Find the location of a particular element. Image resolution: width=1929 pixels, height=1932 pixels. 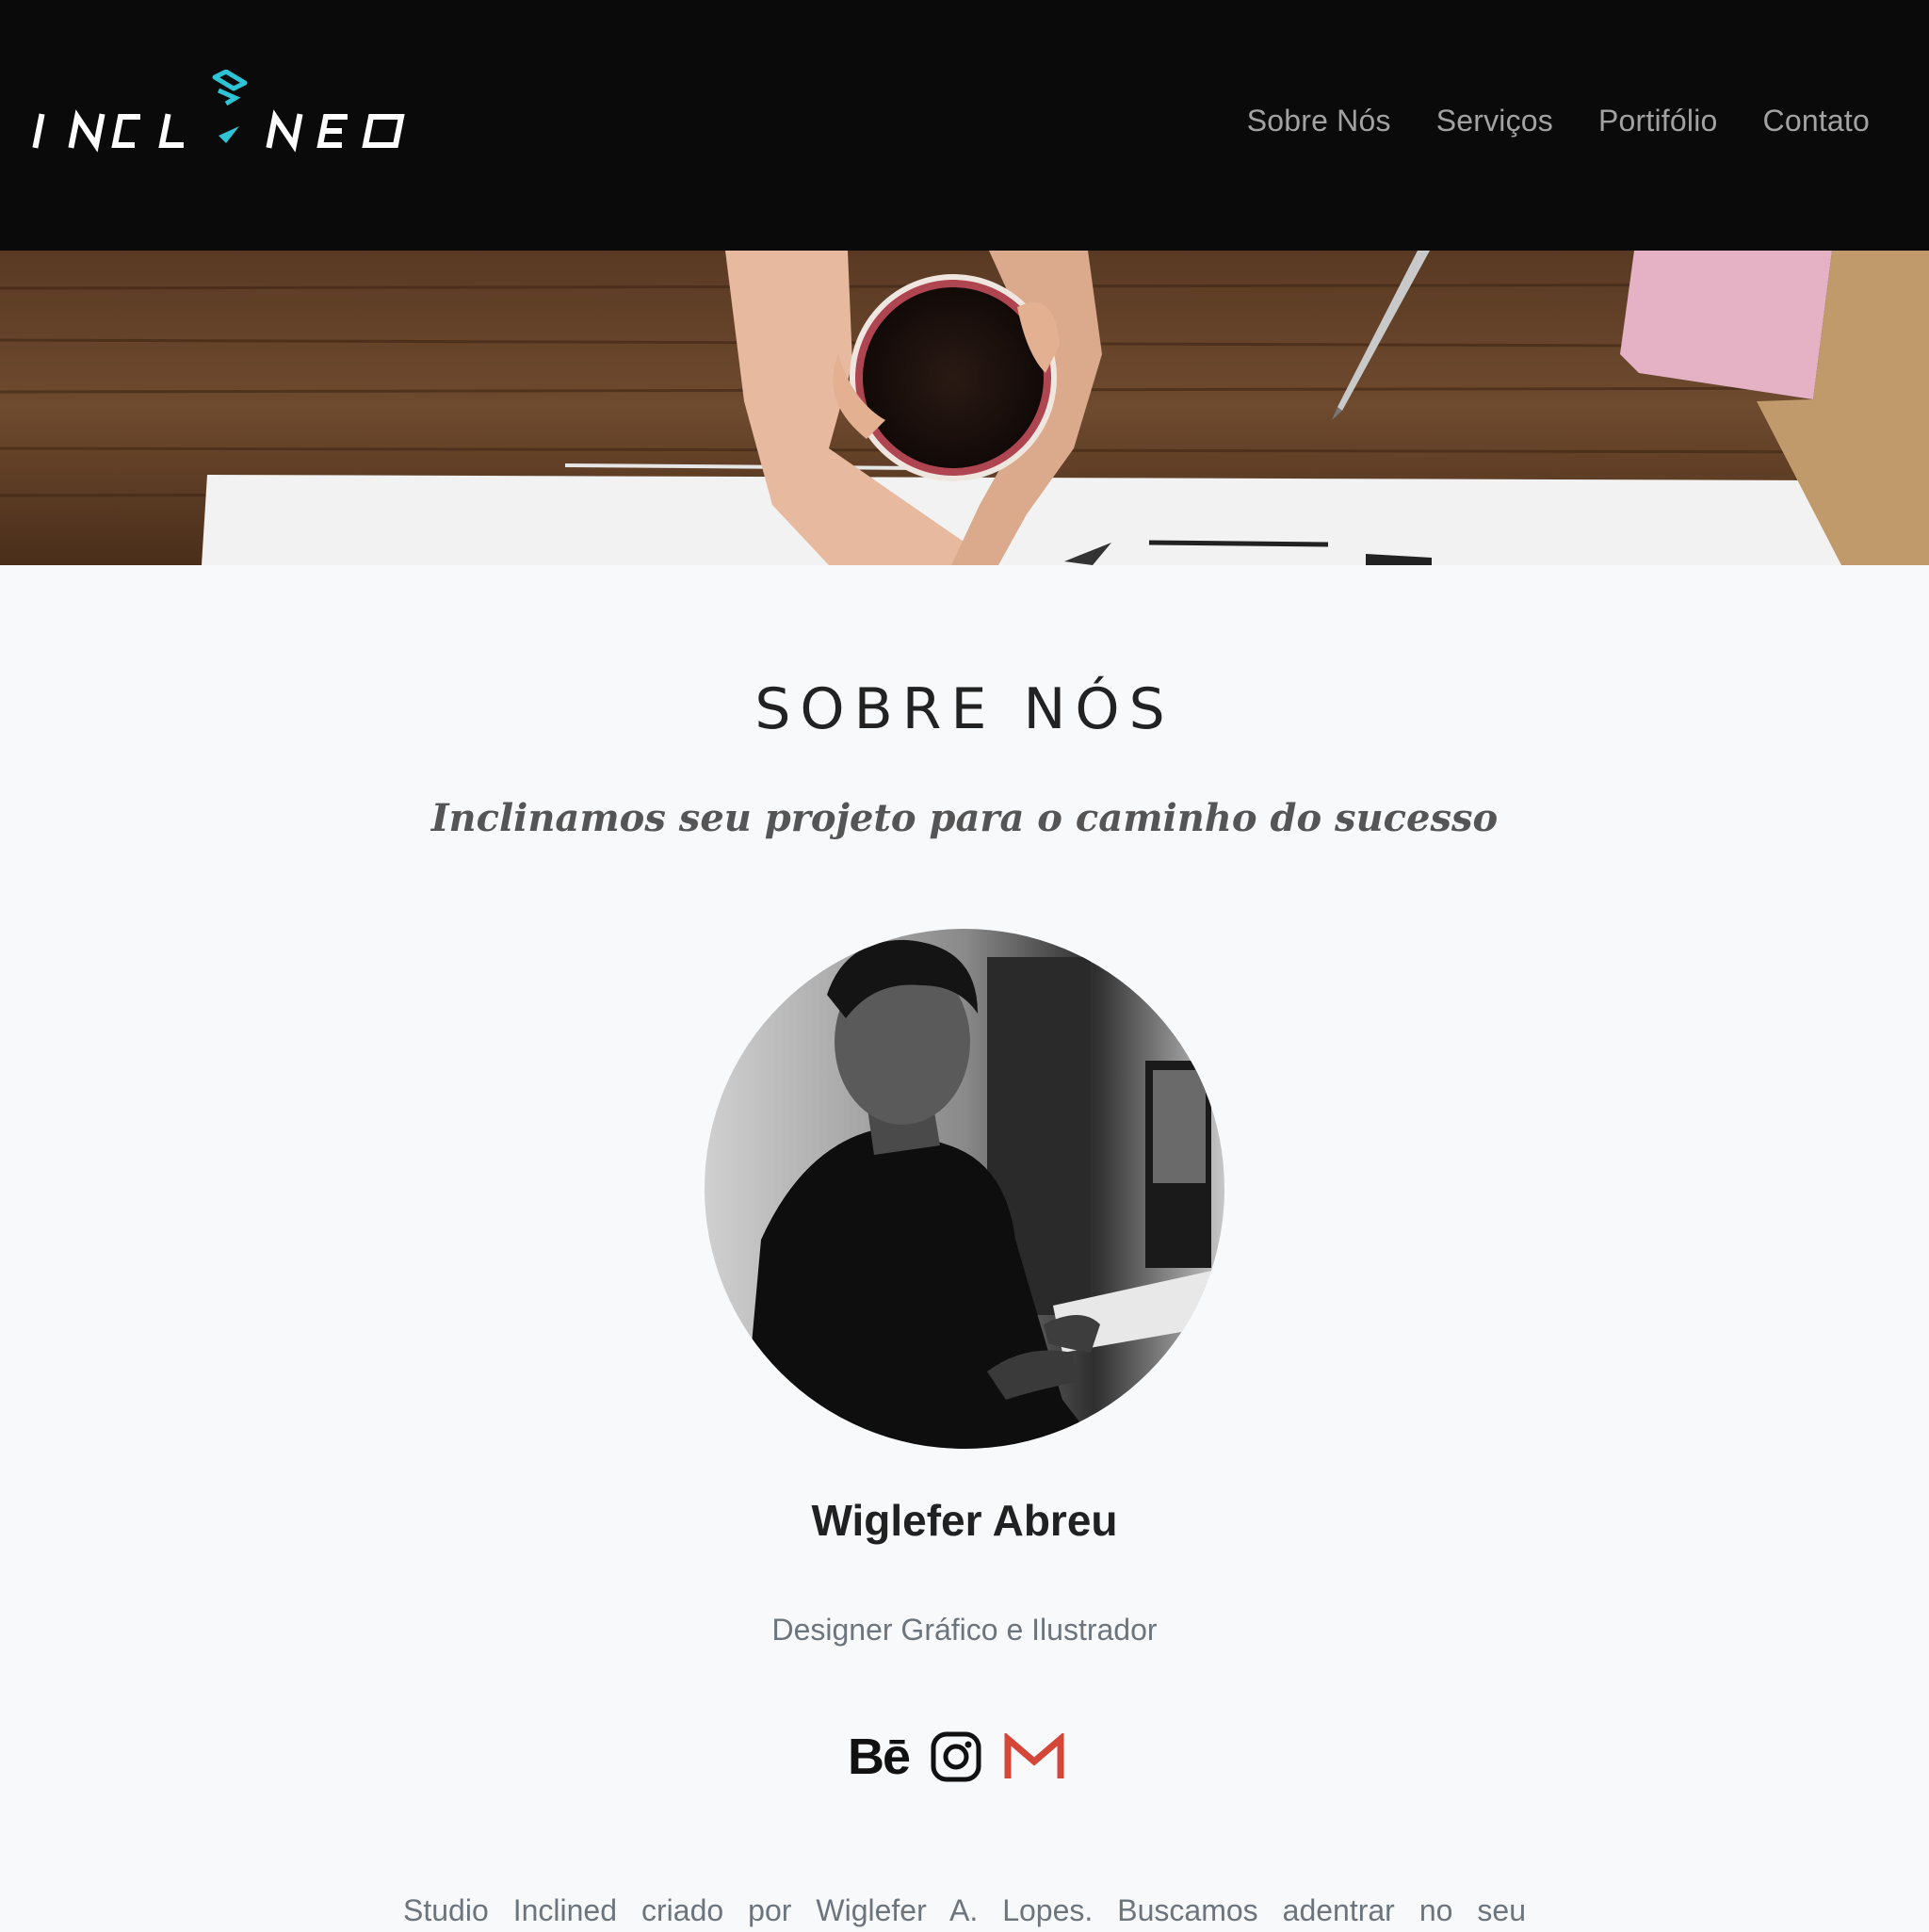

instagram-link is located at coordinates (956, 1757).